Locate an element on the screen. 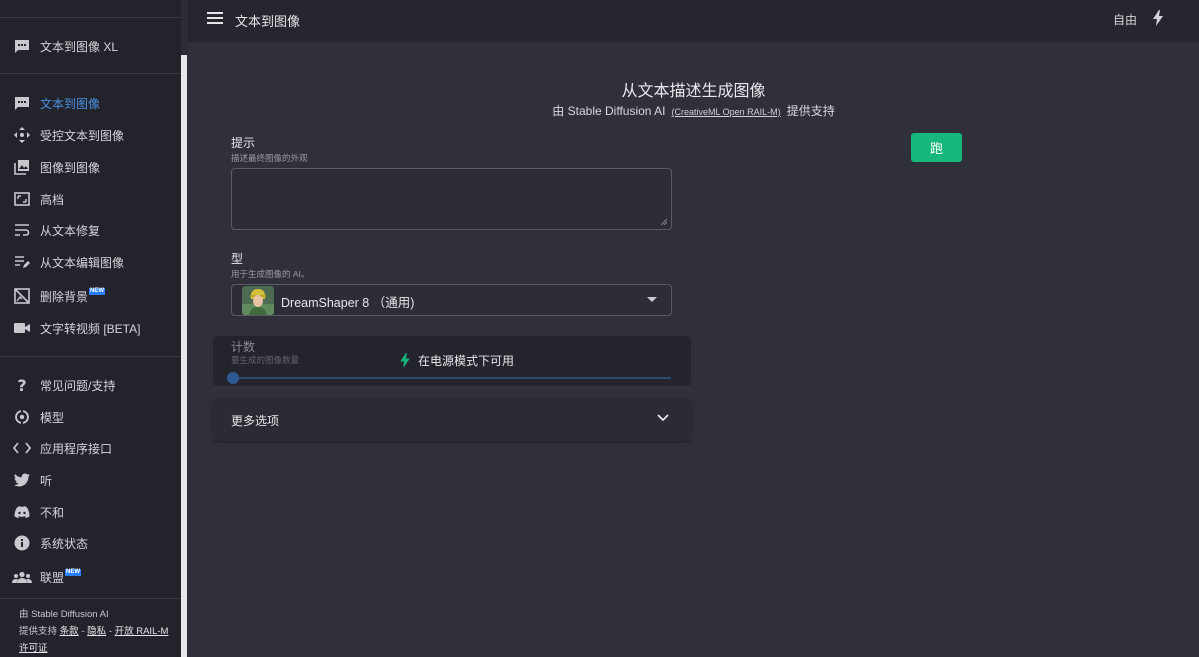  sidebar-item-label: 不和 is located at coordinates (52, 512).